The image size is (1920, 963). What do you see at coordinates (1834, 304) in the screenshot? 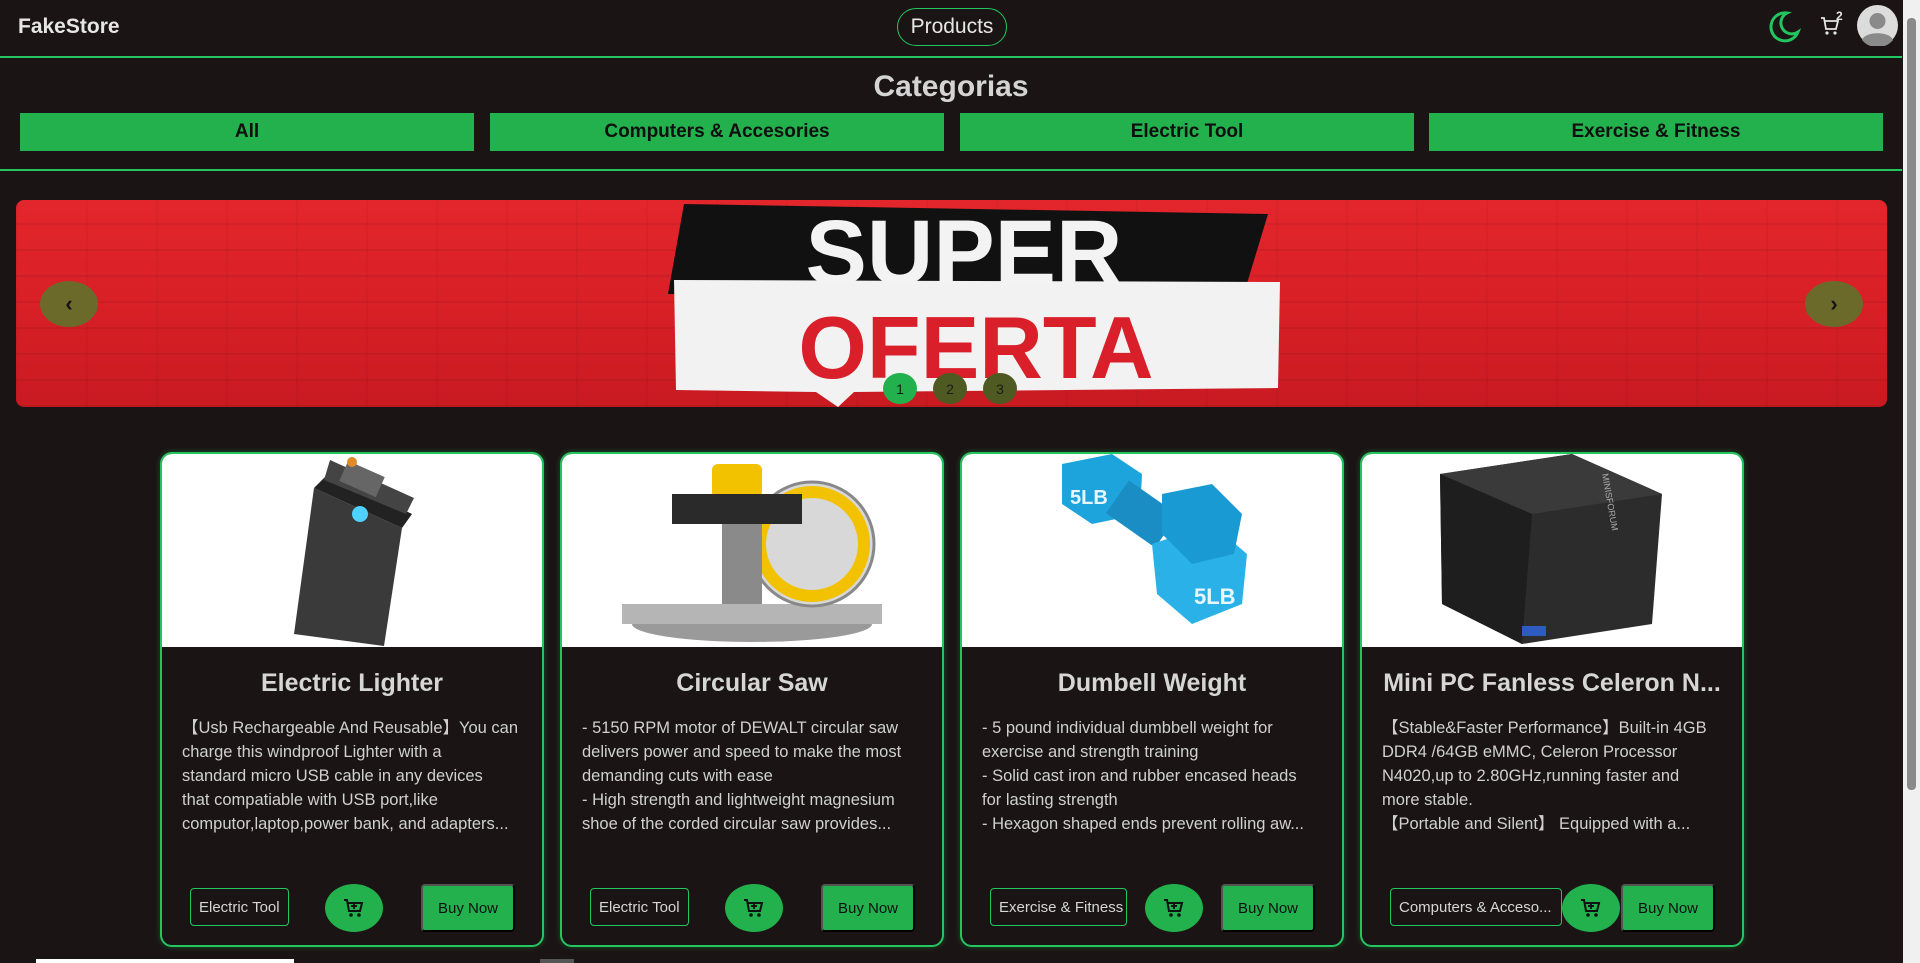
I see `carousel-next-button: ›` at bounding box center [1834, 304].